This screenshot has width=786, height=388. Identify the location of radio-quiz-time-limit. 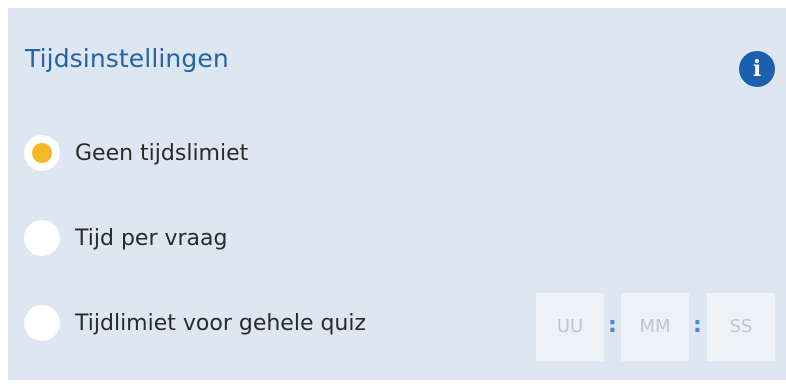
(42, 323).